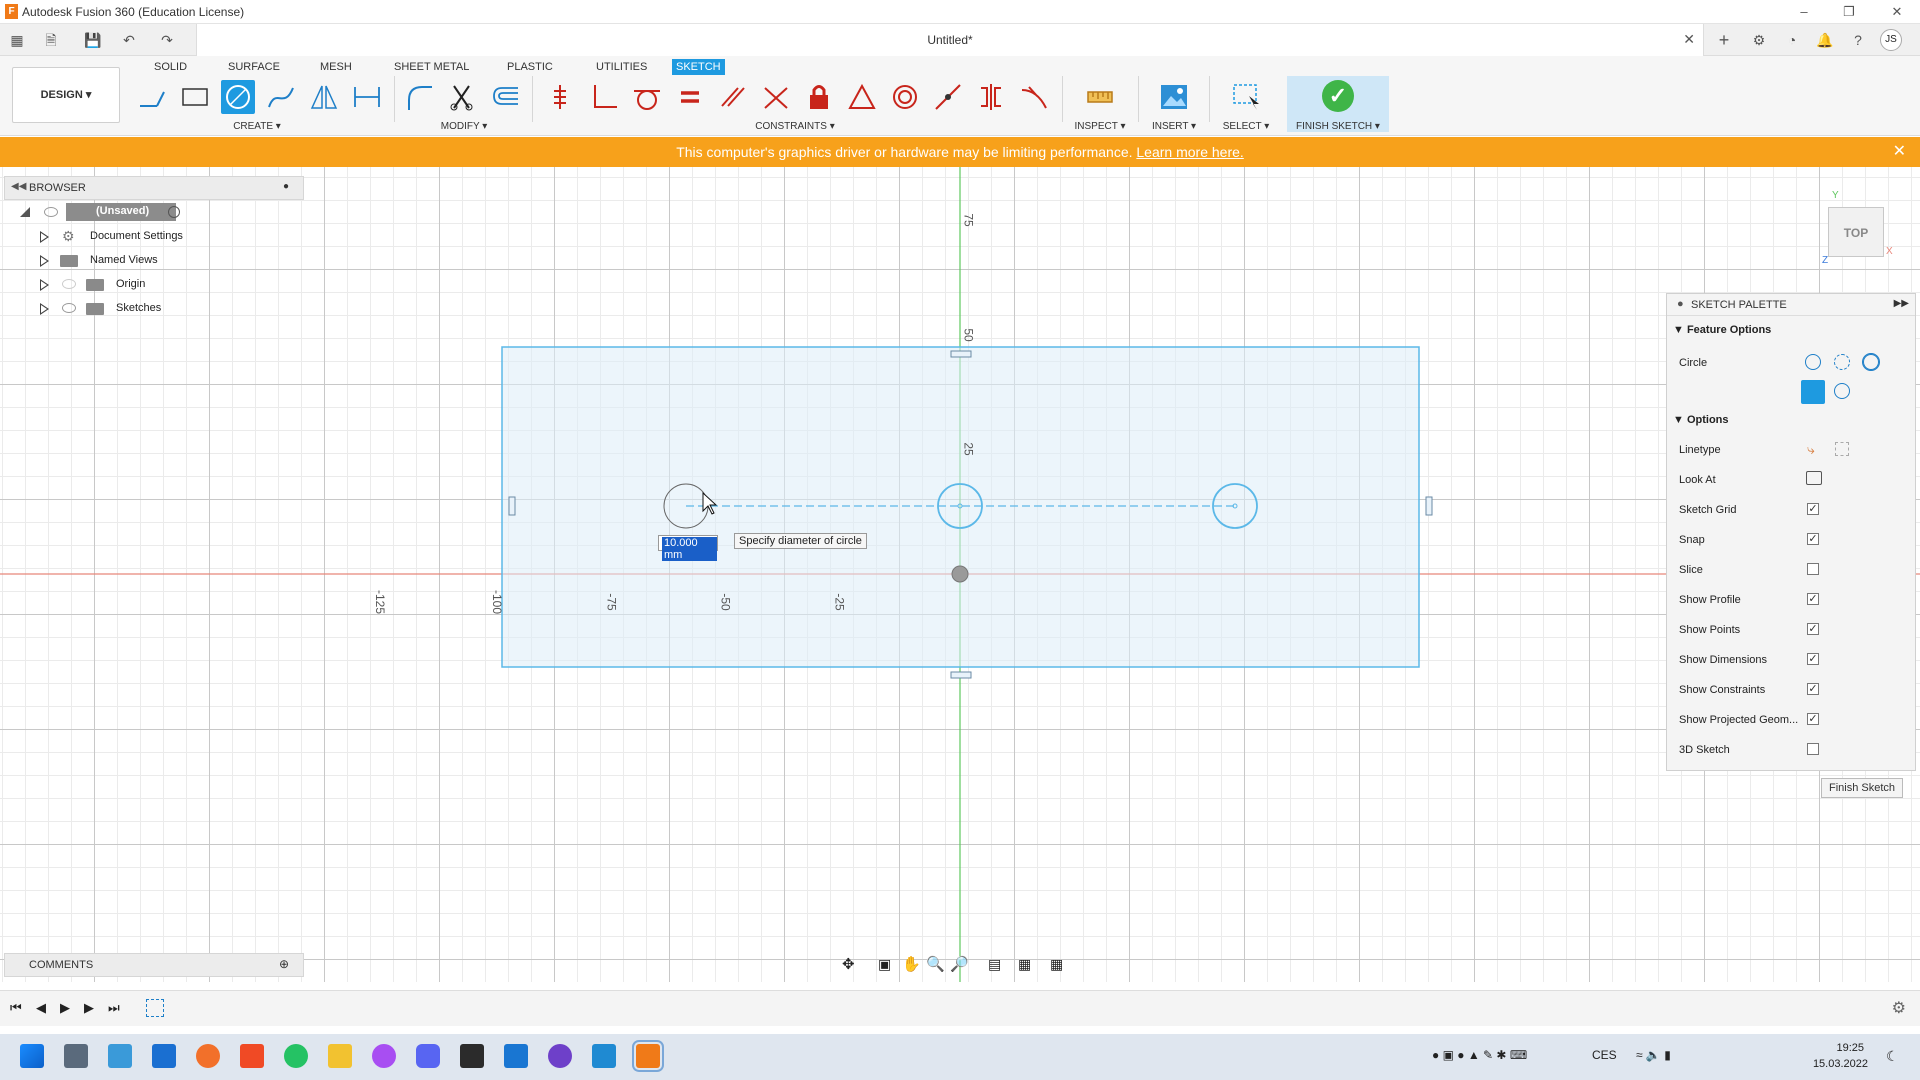 This screenshot has width=1920, height=1080. Describe the element at coordinates (1899, 152) in the screenshot. I see `close-banner-icon: ✕` at that location.